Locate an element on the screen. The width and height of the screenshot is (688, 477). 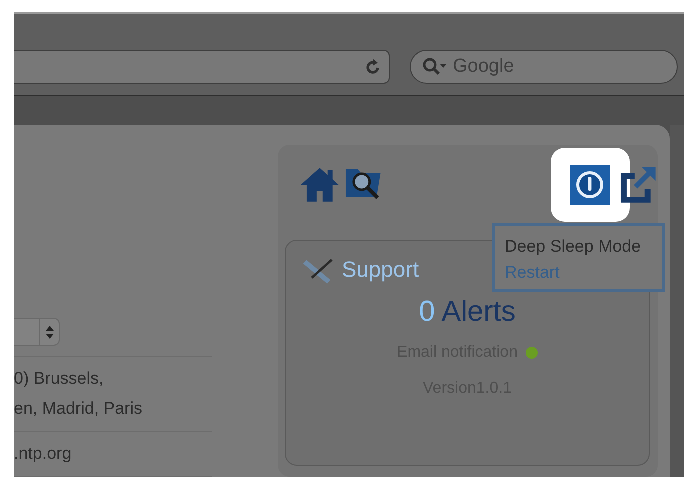
power-button-icon is located at coordinates (590, 185).